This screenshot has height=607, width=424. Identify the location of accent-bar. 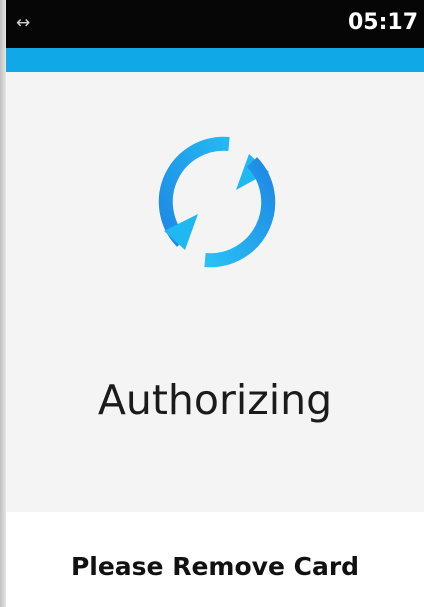
(215, 60).